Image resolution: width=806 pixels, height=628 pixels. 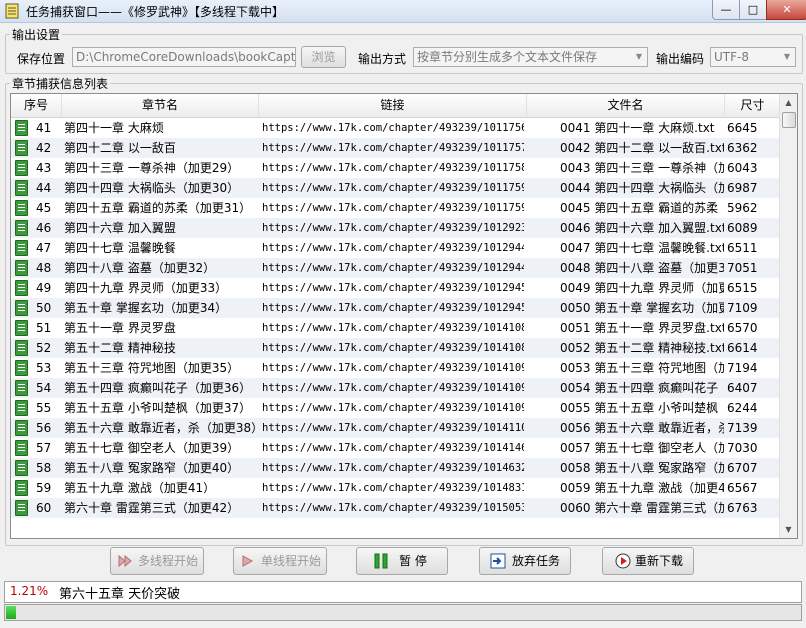 What do you see at coordinates (393, 105) in the screenshot?
I see `column-header-link: 链接` at bounding box center [393, 105].